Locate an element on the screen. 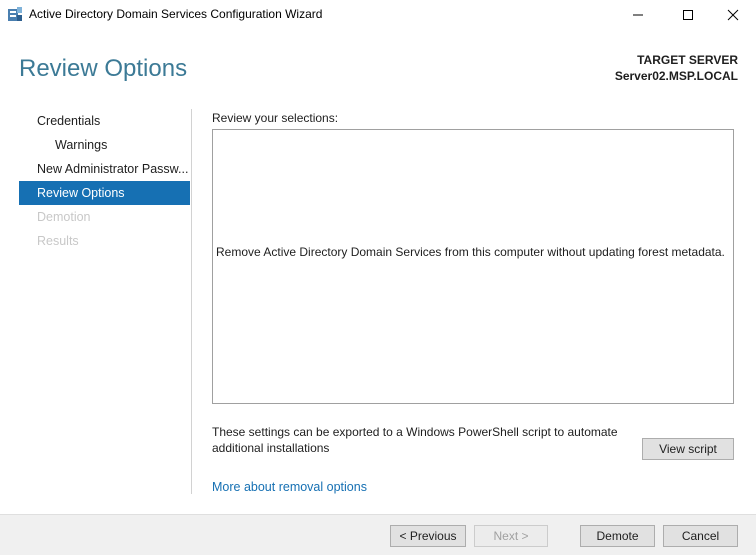 This screenshot has width=756, height=555. target-server-value: Server02.MSP.LOCAL is located at coordinates (676, 76).